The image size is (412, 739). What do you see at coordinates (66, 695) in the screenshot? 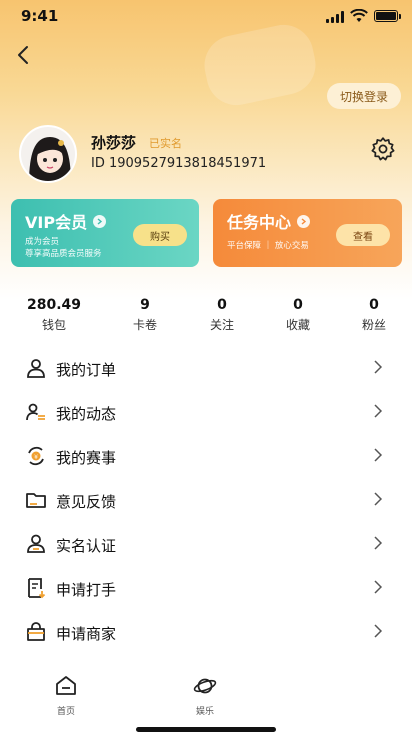
I see `tab-home: 首页` at bounding box center [66, 695].